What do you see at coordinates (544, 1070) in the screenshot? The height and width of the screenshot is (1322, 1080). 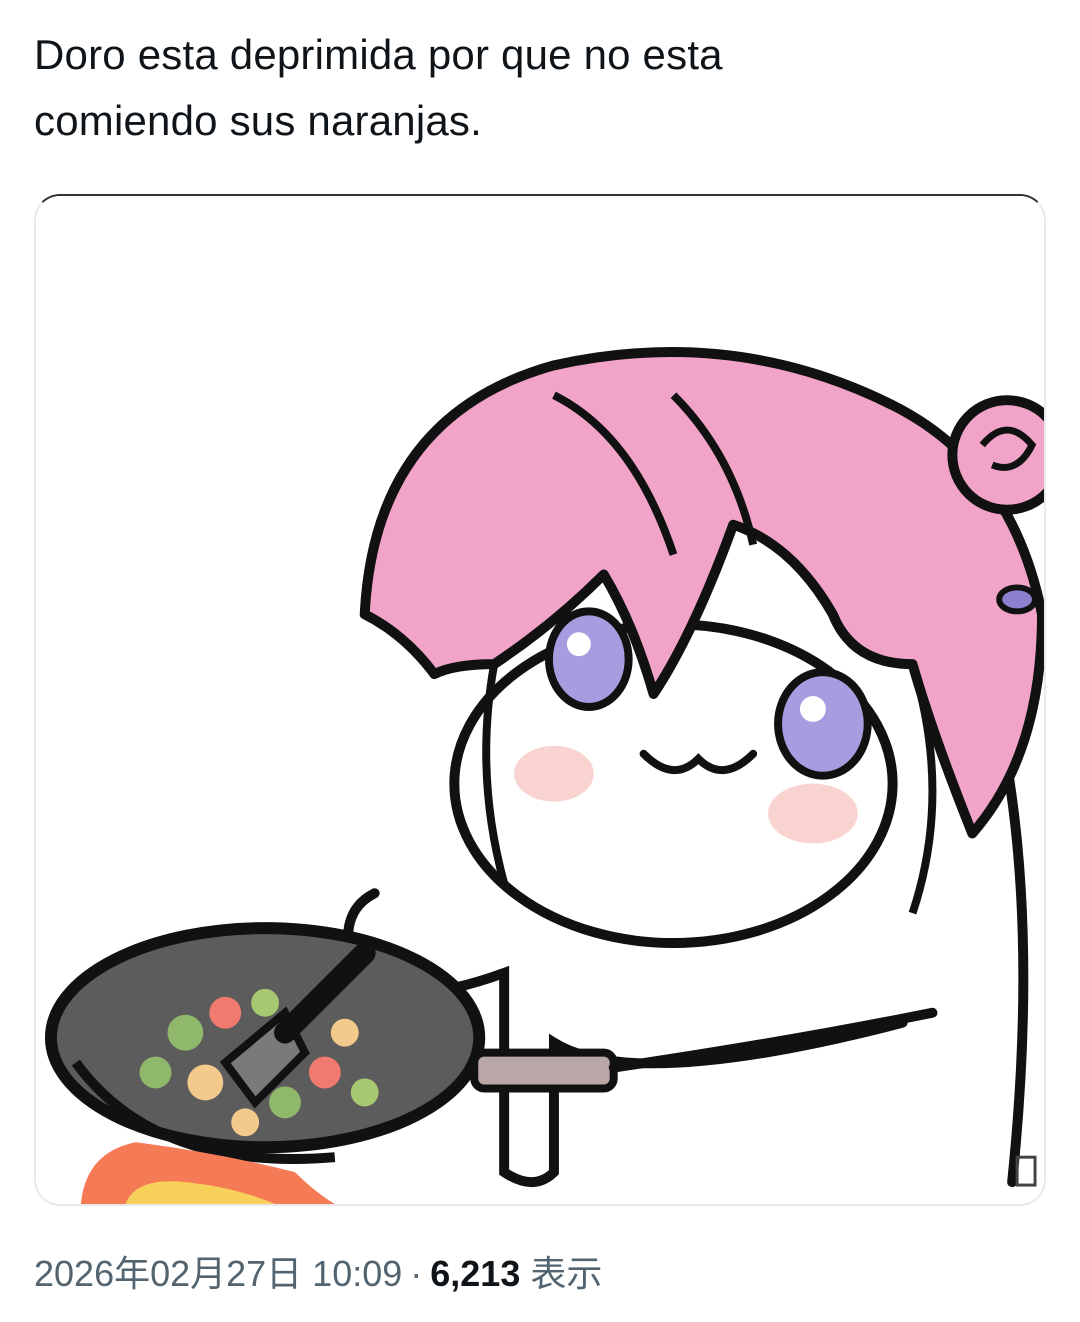 I see `pan-handle` at bounding box center [544, 1070].